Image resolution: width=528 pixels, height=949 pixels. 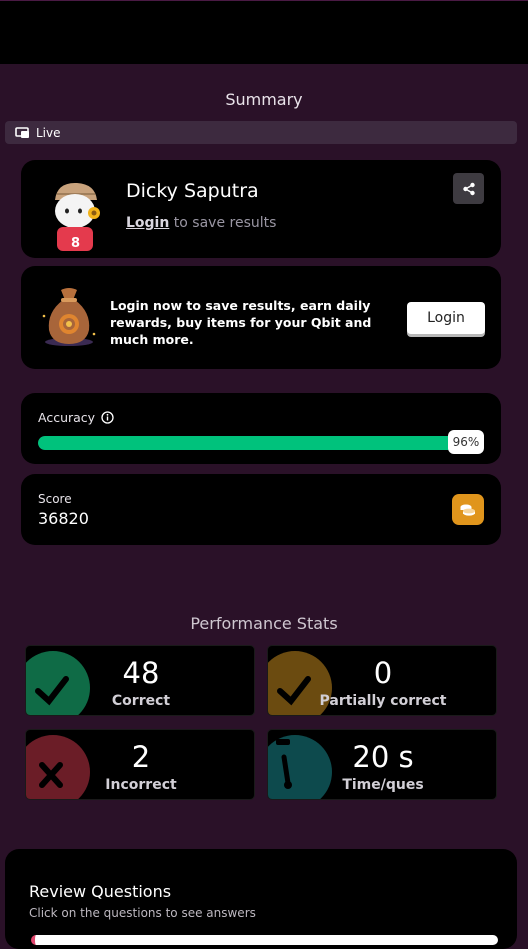 I want to click on money-bag-icon, so click(x=69, y=317).